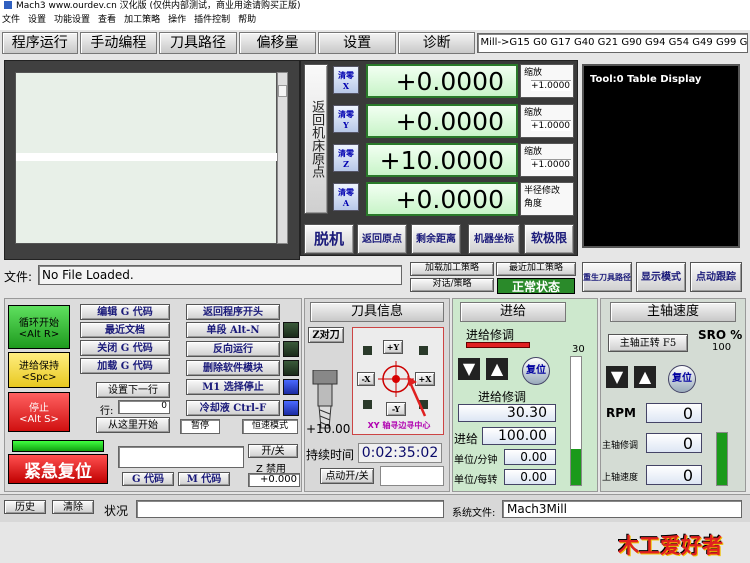 Image resolution: width=750 pixels, height=563 pixels. What do you see at coordinates (142, 20) in the screenshot?
I see `menu-item-wizards: 加工策略` at bounding box center [142, 20].